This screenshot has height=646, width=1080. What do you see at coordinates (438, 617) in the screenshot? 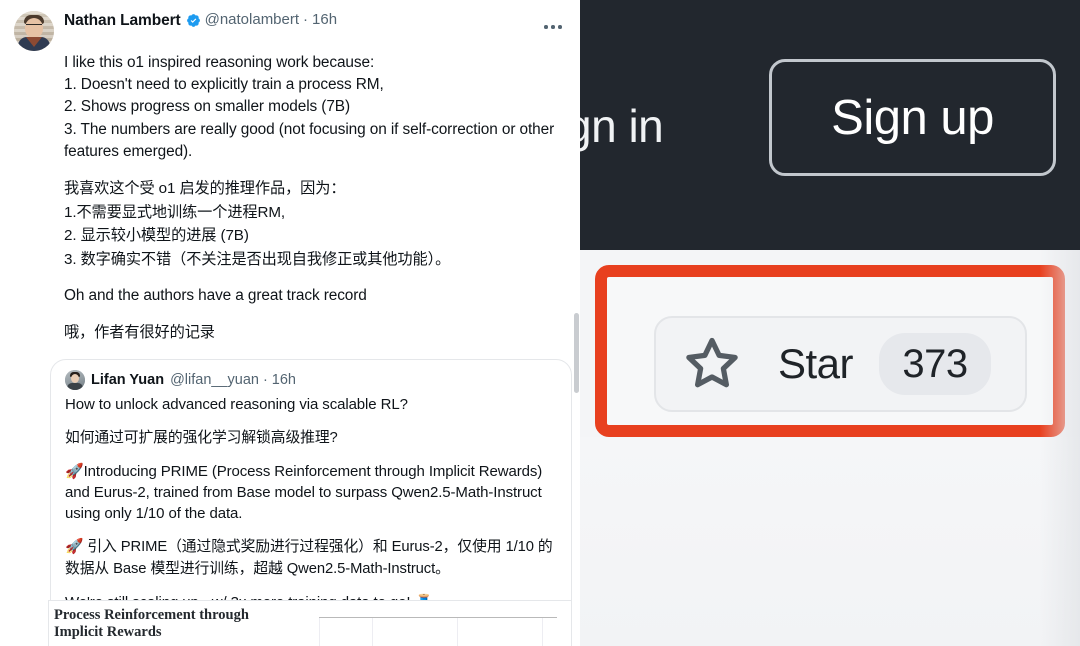
I see `chart-axis-line` at bounding box center [438, 617].